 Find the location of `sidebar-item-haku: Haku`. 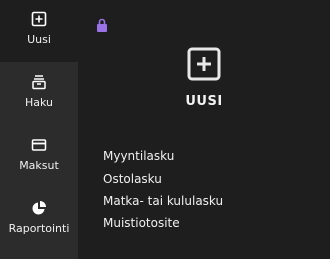

sidebar-item-haku: Haku is located at coordinates (39, 93).